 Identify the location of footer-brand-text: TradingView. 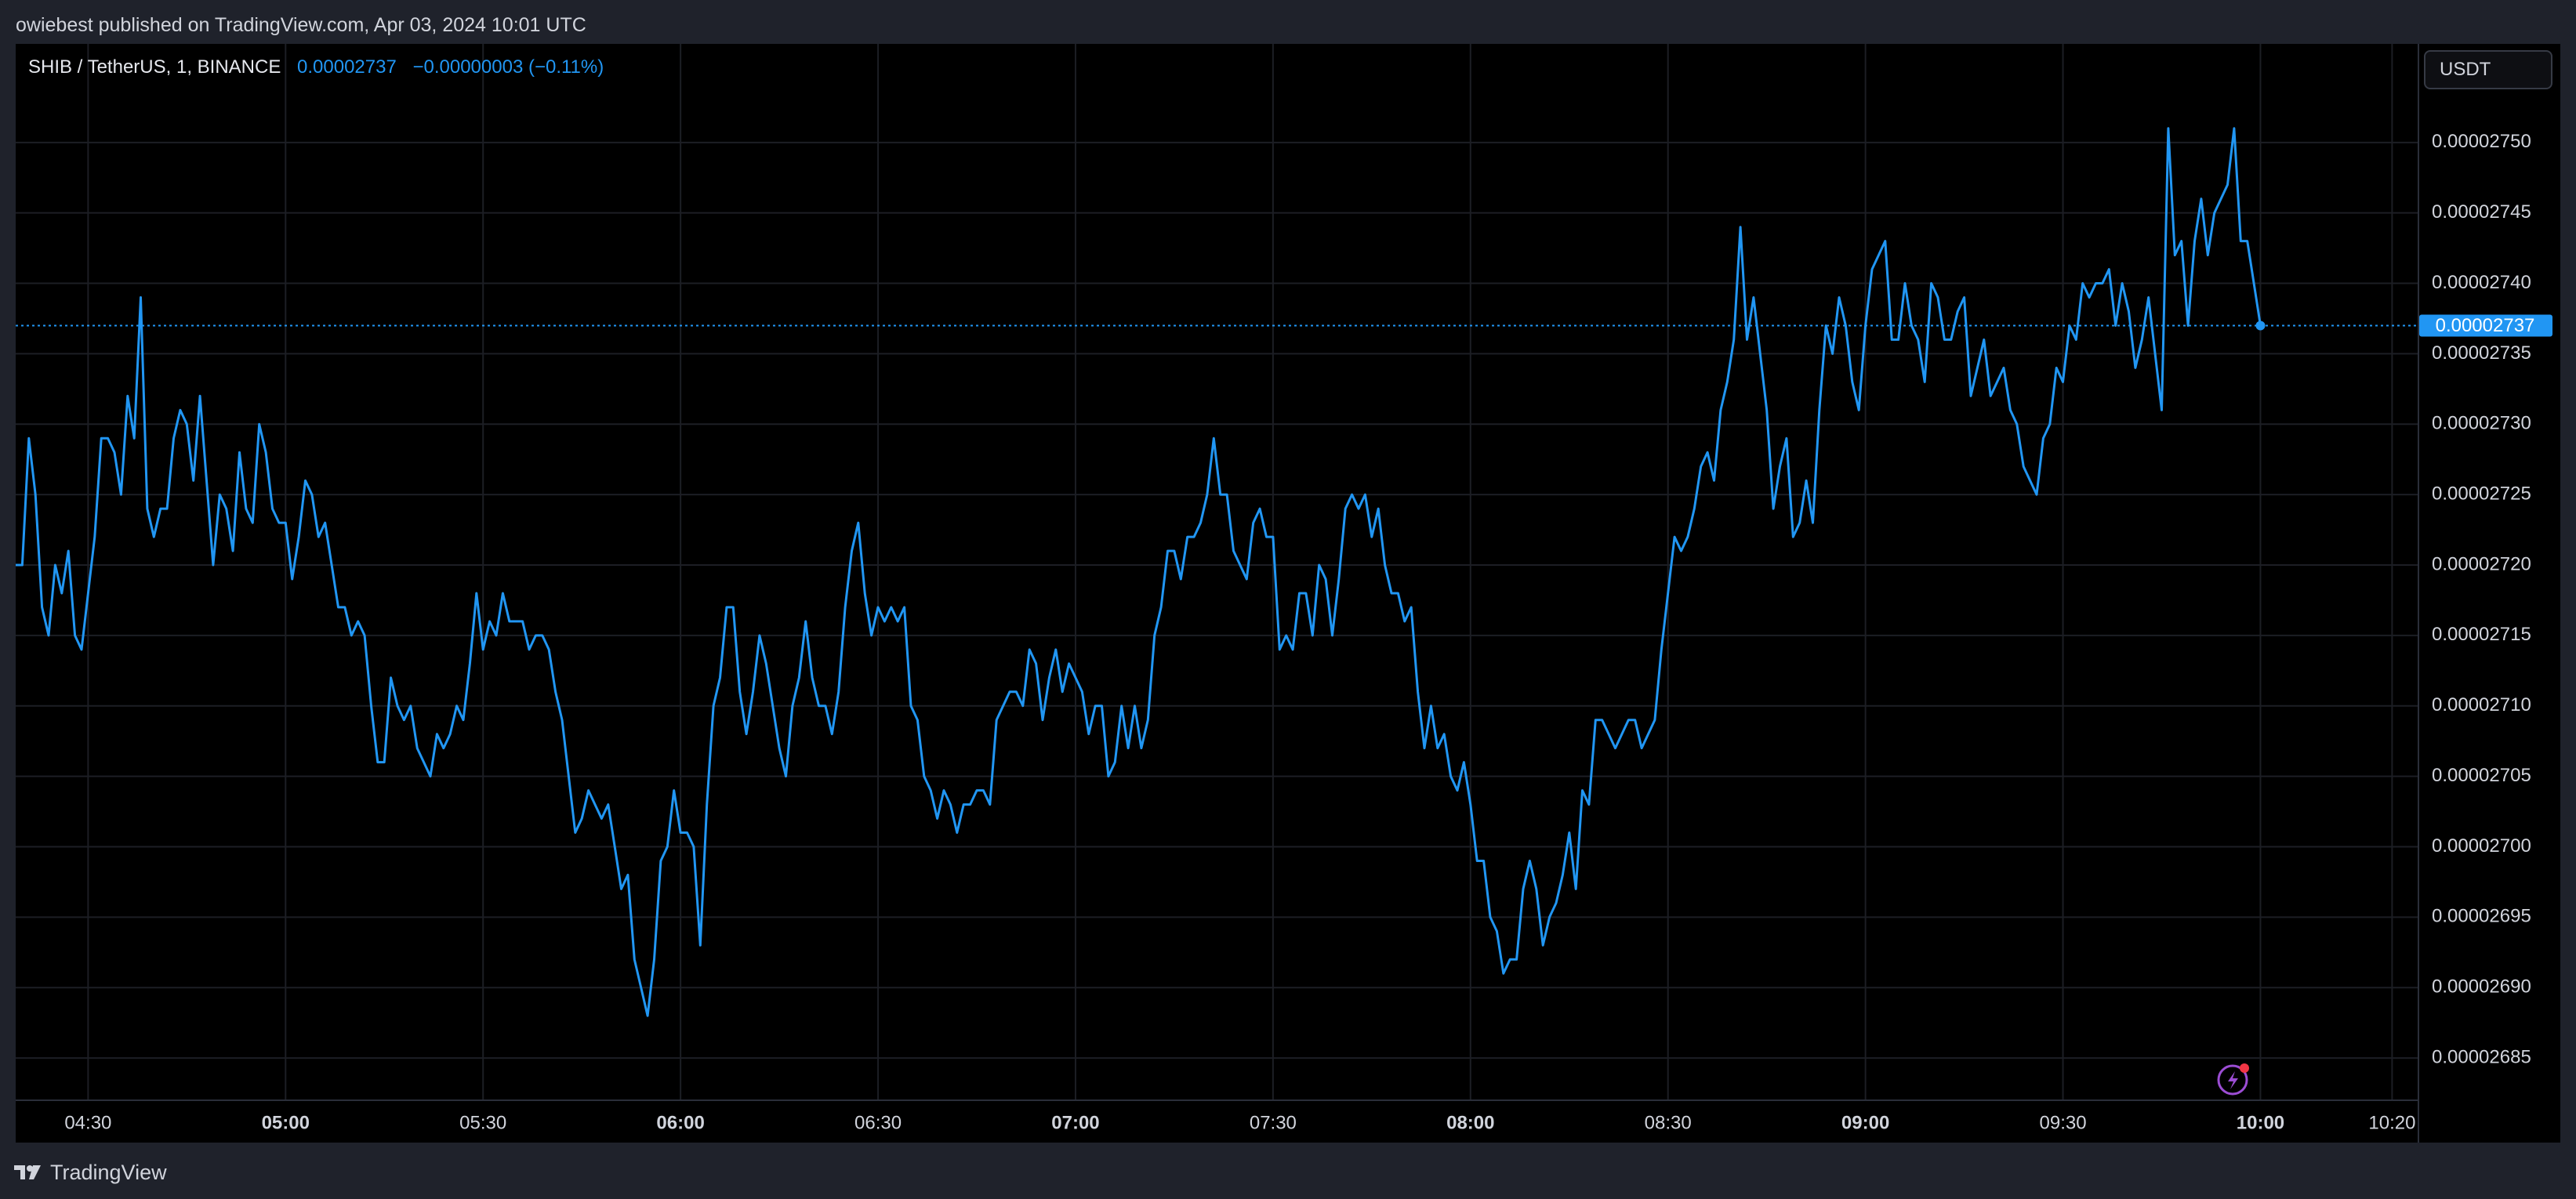
(109, 1172).